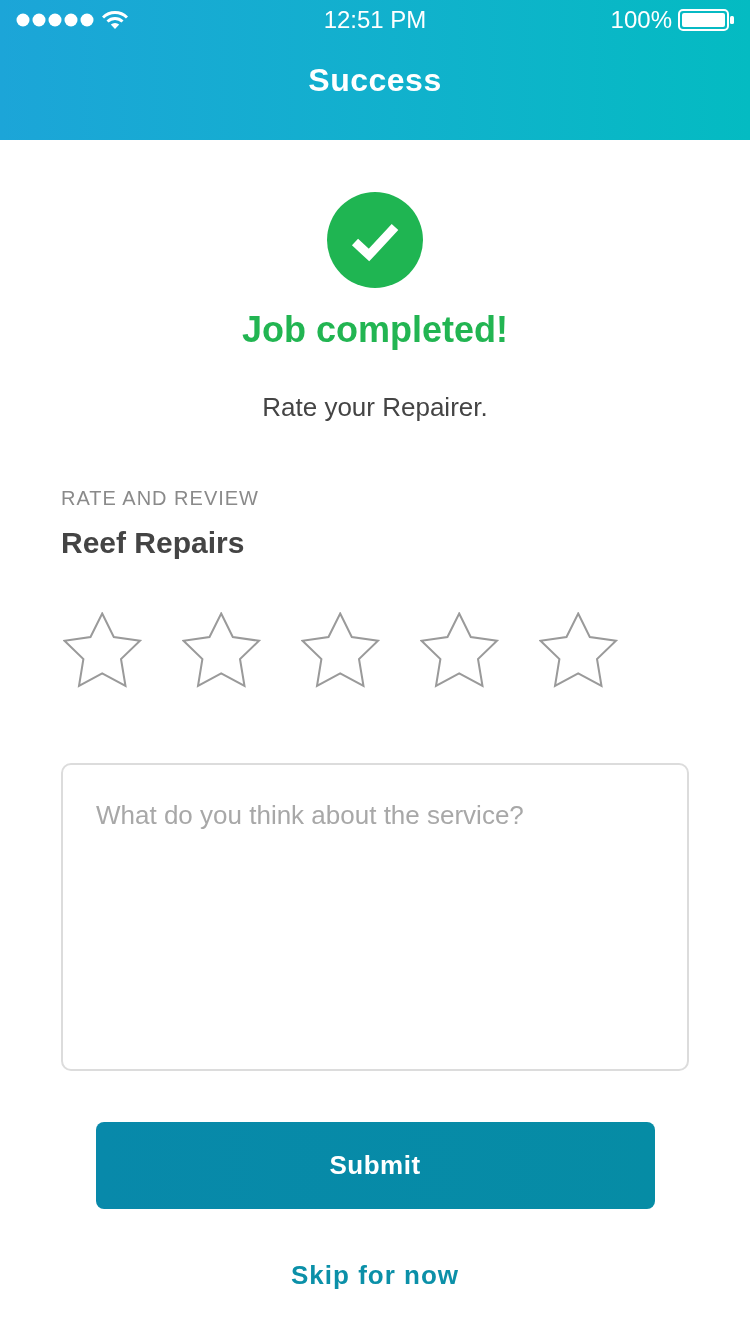 The width and height of the screenshot is (750, 1333). I want to click on screen-title: Success, so click(375, 80).